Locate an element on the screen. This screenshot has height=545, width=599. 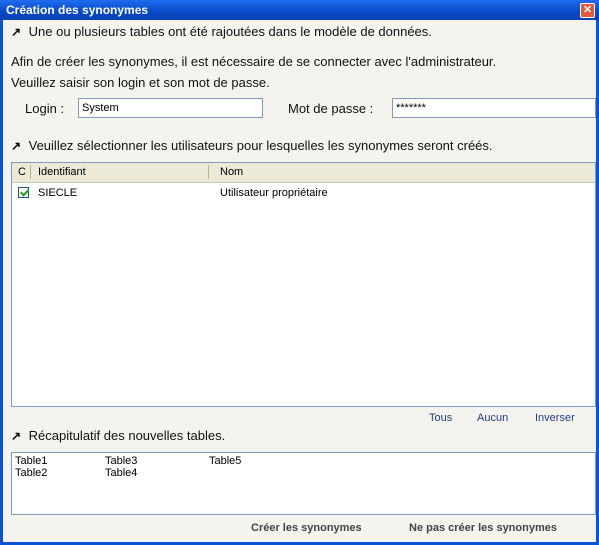
invert-selection-link: Inverser is located at coordinates (555, 418).